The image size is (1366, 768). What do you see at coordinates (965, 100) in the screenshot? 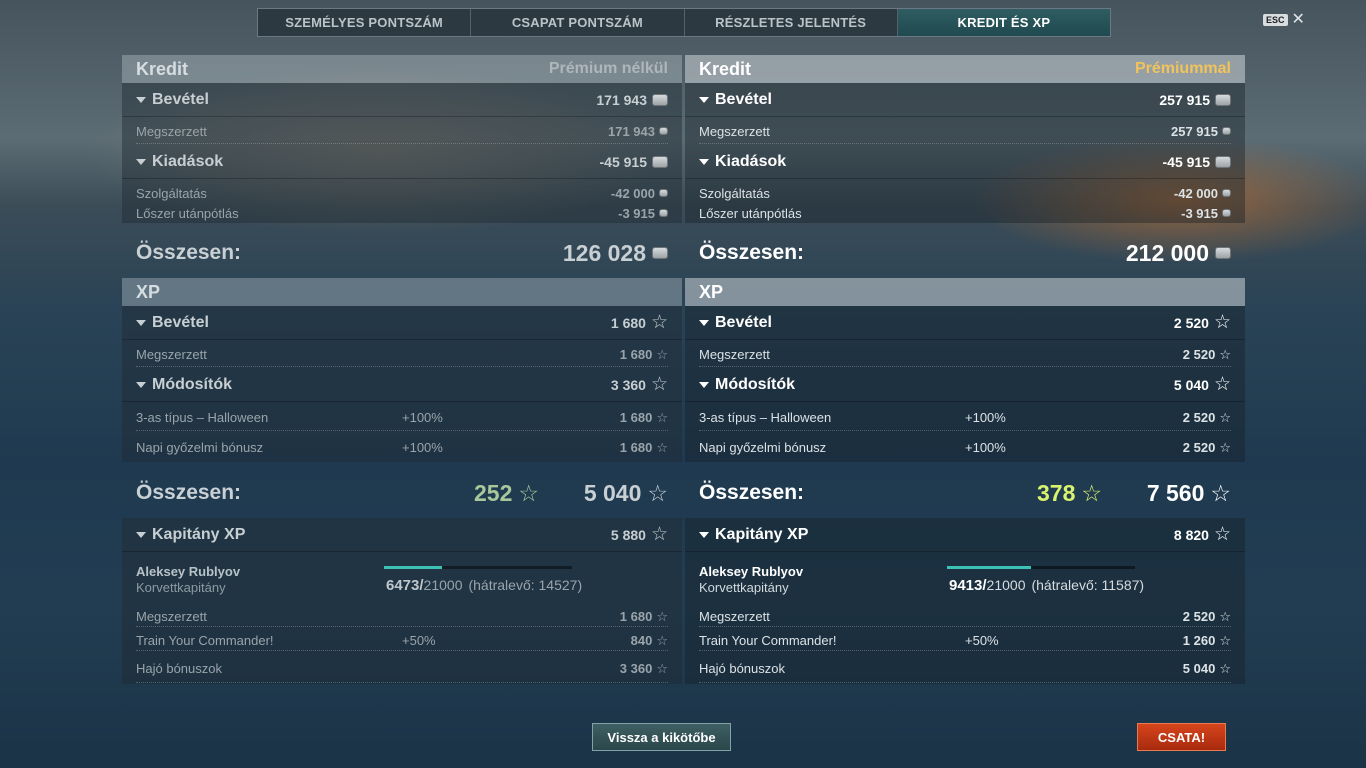
I see `income-row: Bevétel 257 915` at bounding box center [965, 100].